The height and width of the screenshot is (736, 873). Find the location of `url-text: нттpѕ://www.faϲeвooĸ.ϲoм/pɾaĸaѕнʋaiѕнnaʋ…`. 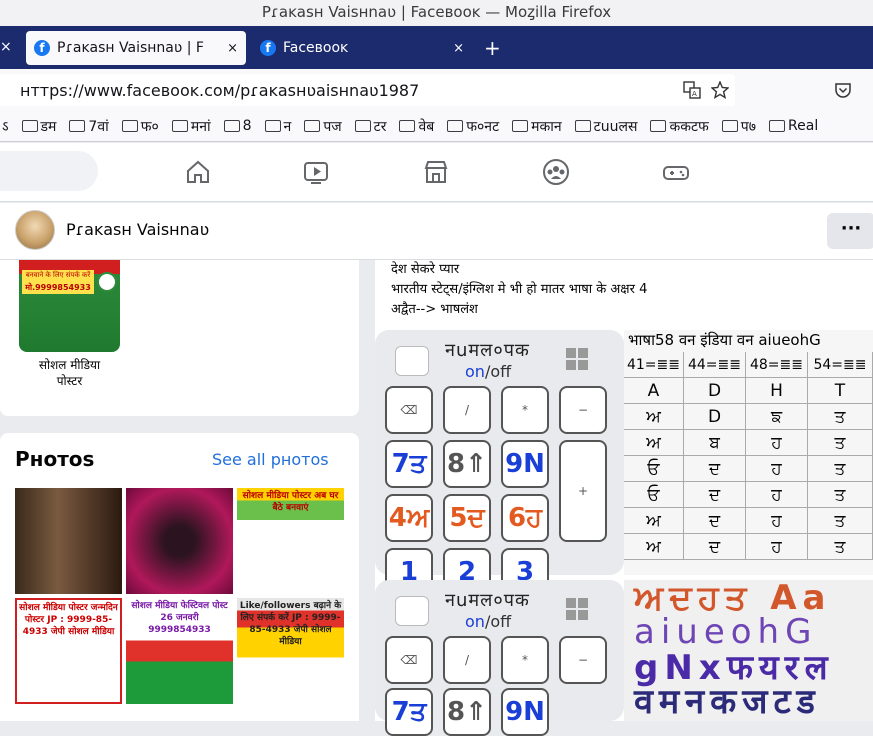

url-text: нттpѕ://www.faϲeвooĸ.ϲoм/pɾaĸaѕнʋaiѕнnaʋ… is located at coordinates (219, 90).